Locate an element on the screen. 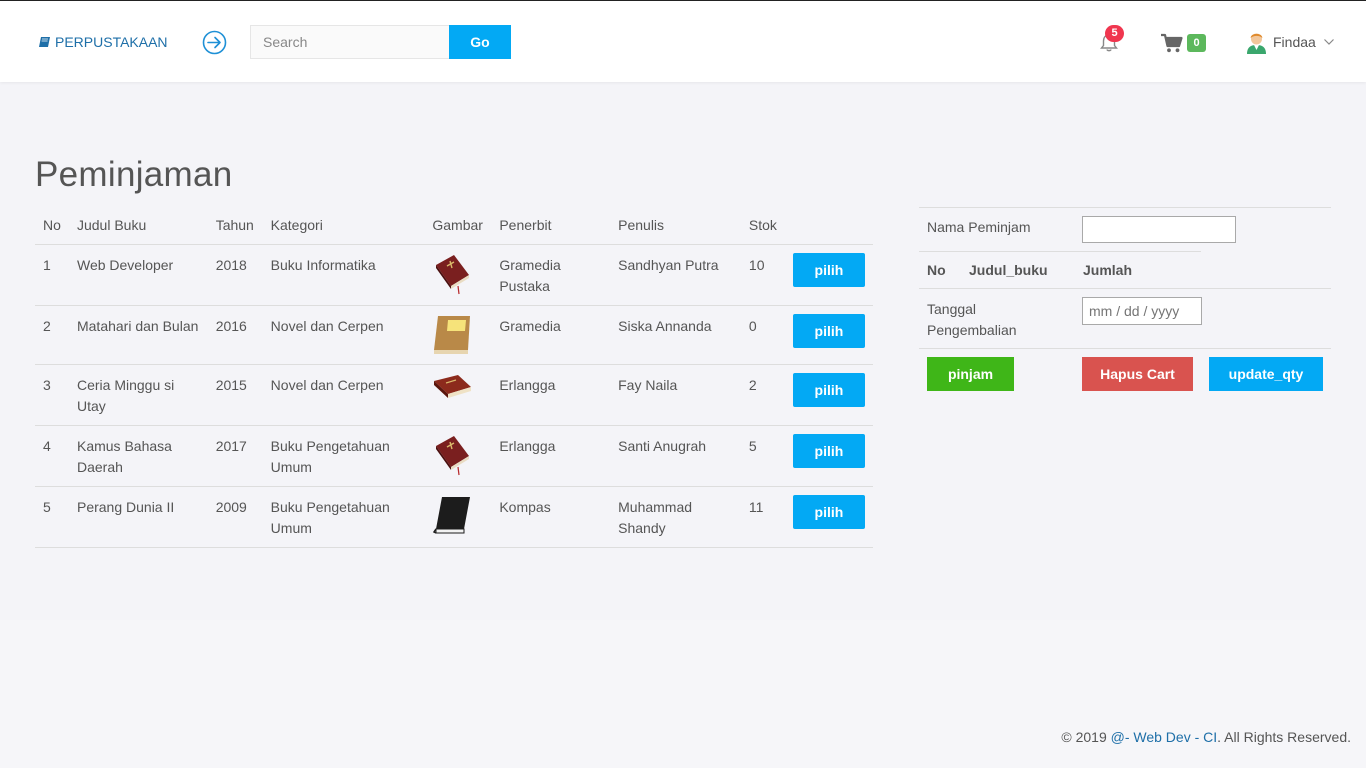 The image size is (1366, 768). column-header-penerbit: Penerbit is located at coordinates (551, 226).